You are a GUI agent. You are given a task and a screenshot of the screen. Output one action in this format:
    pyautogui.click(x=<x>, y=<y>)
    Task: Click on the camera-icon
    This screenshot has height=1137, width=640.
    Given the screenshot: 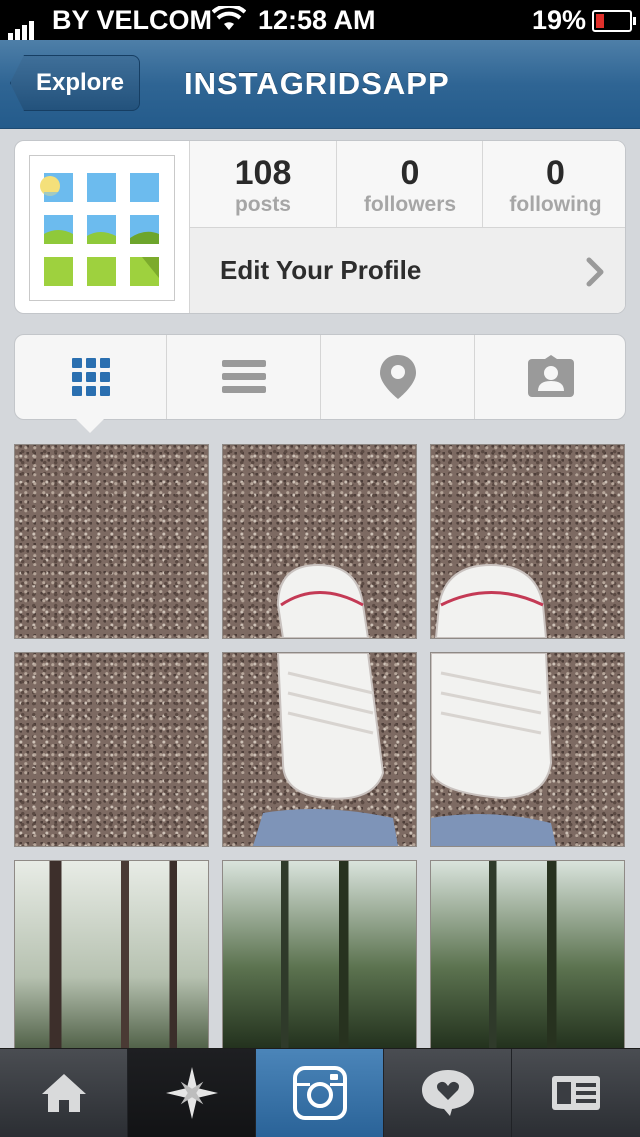 What is the action you would take?
    pyautogui.click(x=319, y=1093)
    